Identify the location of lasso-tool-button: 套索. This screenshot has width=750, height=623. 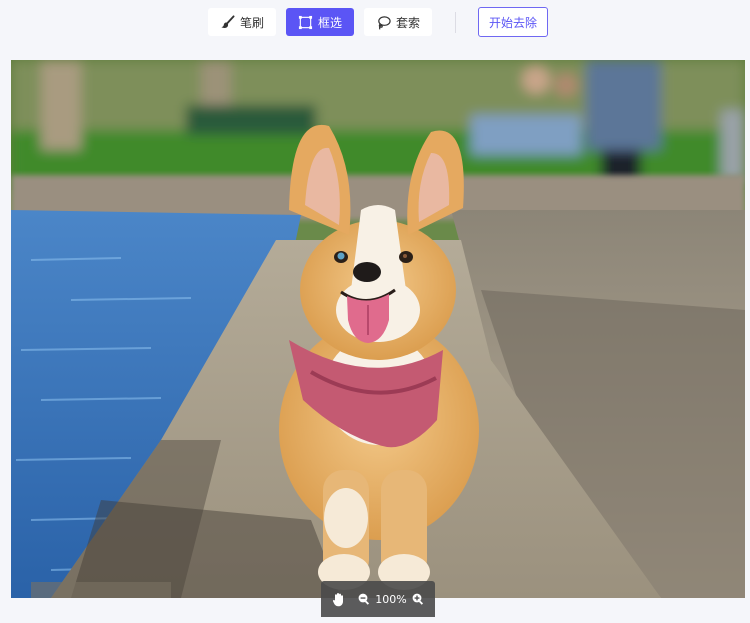
(398, 22).